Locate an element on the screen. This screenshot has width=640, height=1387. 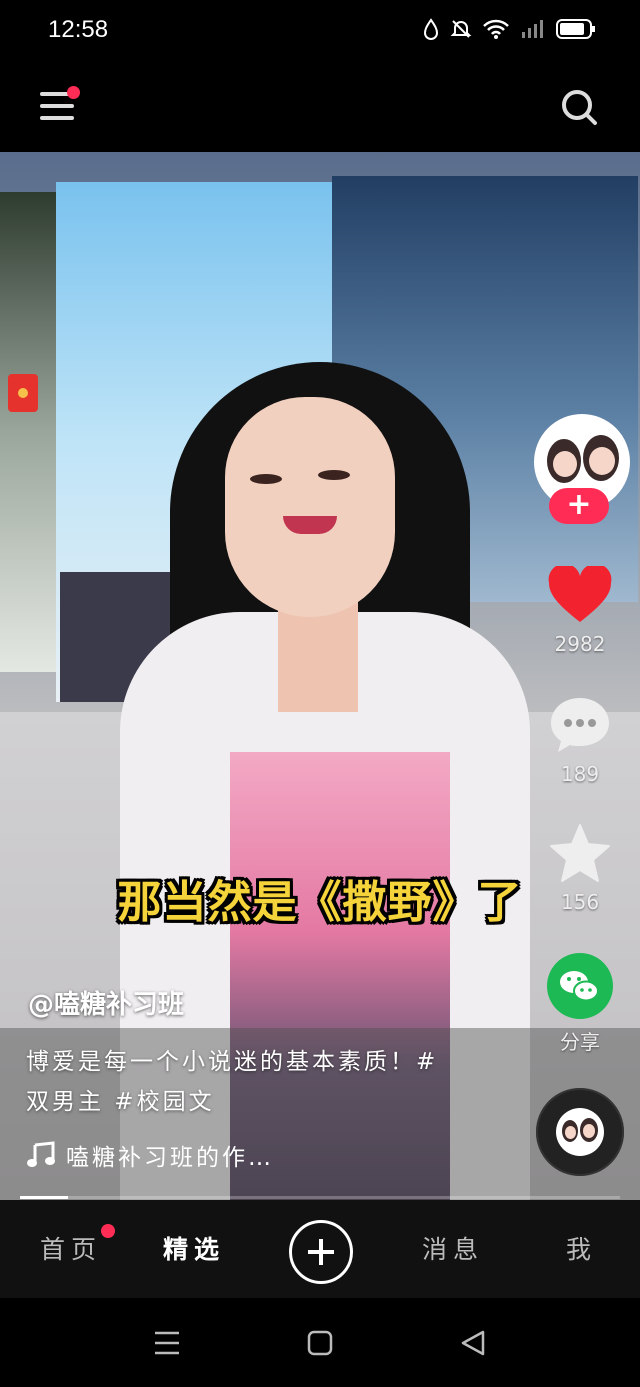
video-description: 博爱是每一个小说迷的基本素质！#双男主 #校园文 is located at coordinates (236, 1082).